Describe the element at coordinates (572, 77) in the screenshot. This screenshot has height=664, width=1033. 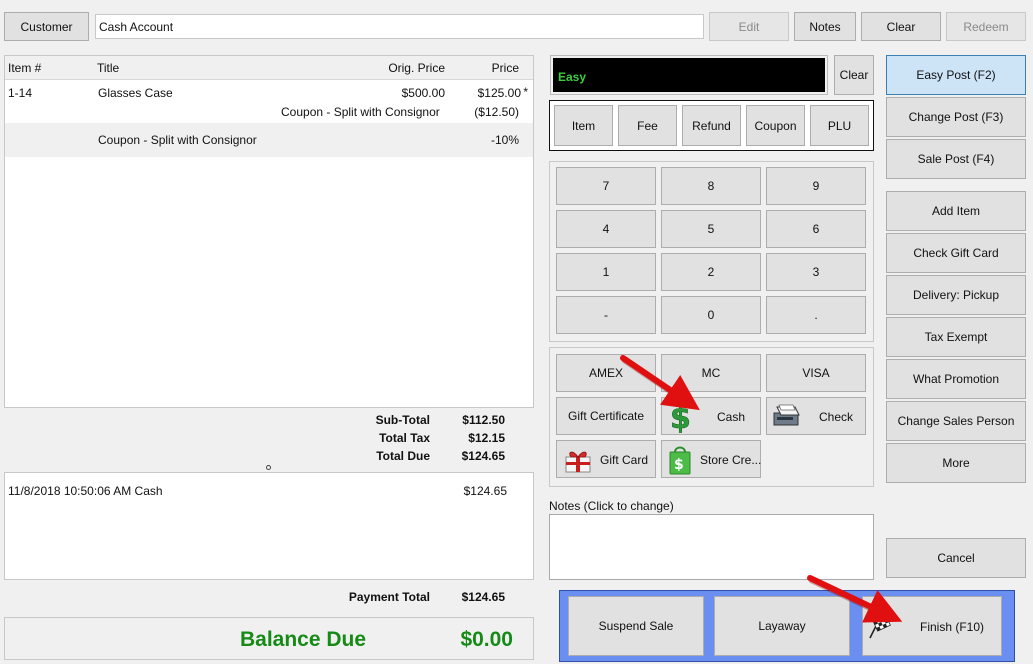
I see `entry-display-text: Easy` at that location.